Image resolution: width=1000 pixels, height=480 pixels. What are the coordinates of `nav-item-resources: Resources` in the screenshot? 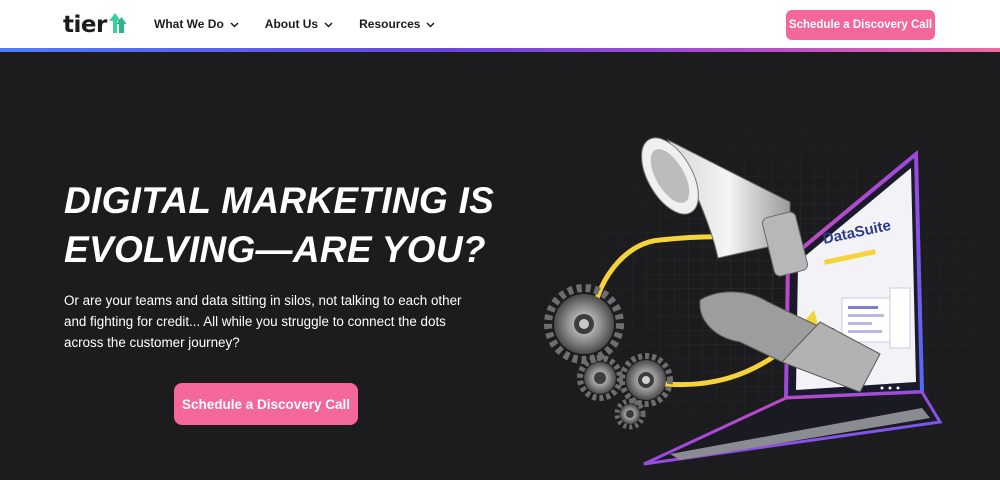 It's located at (397, 24).